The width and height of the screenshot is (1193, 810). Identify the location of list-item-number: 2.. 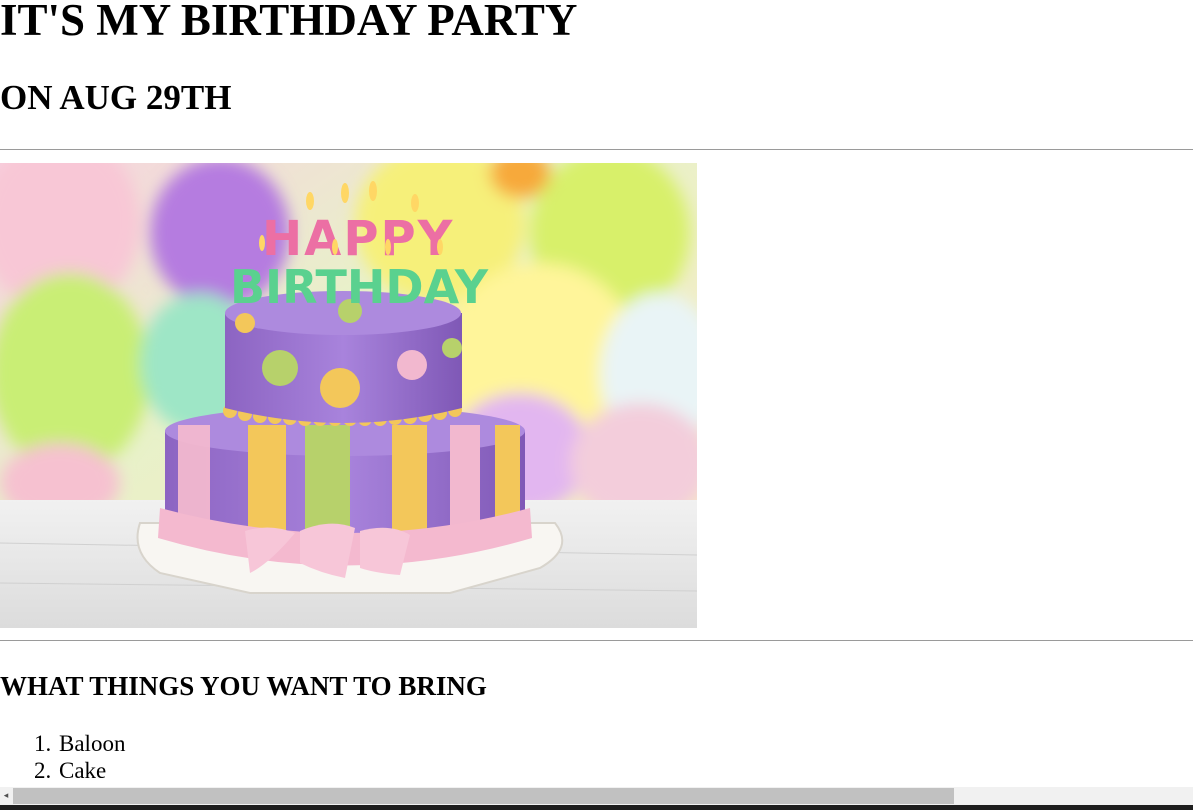
(43, 770).